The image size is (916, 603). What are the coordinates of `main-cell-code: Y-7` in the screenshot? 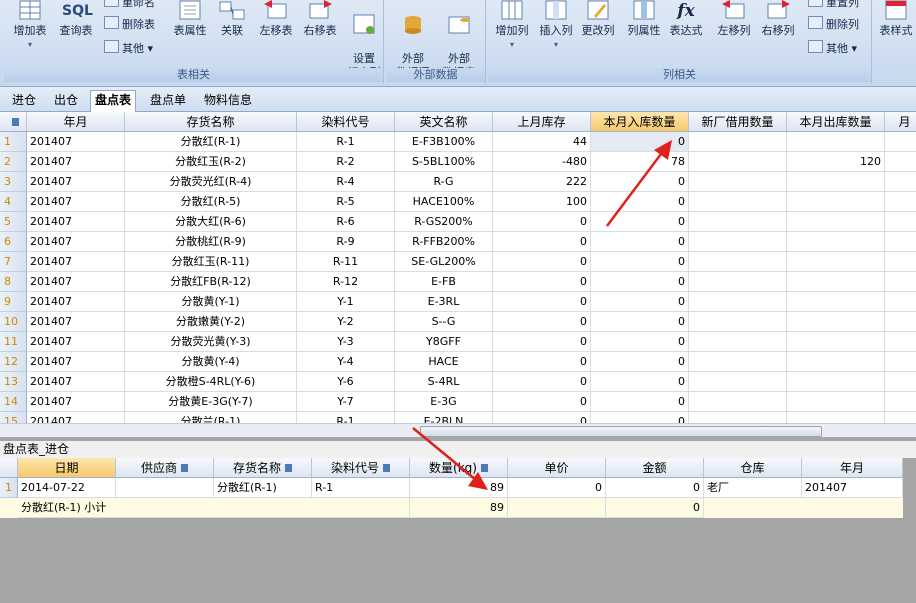 It's located at (346, 402).